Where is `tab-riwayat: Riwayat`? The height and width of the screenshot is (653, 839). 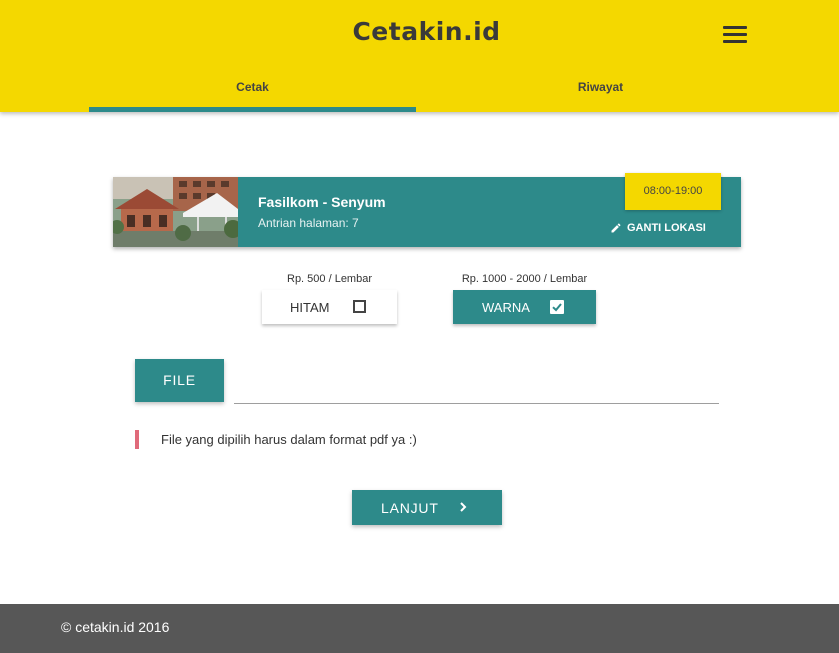
tab-riwayat: Riwayat is located at coordinates (600, 96).